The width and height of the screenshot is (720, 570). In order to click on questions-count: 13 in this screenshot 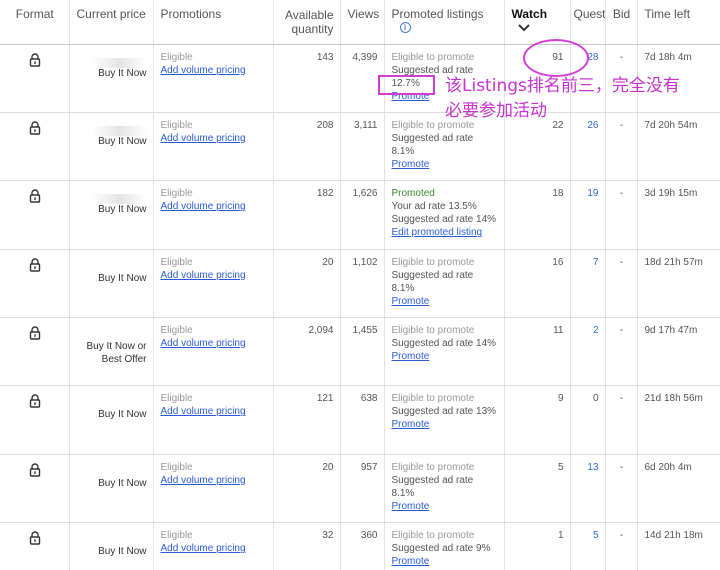, I will do `click(592, 467)`.